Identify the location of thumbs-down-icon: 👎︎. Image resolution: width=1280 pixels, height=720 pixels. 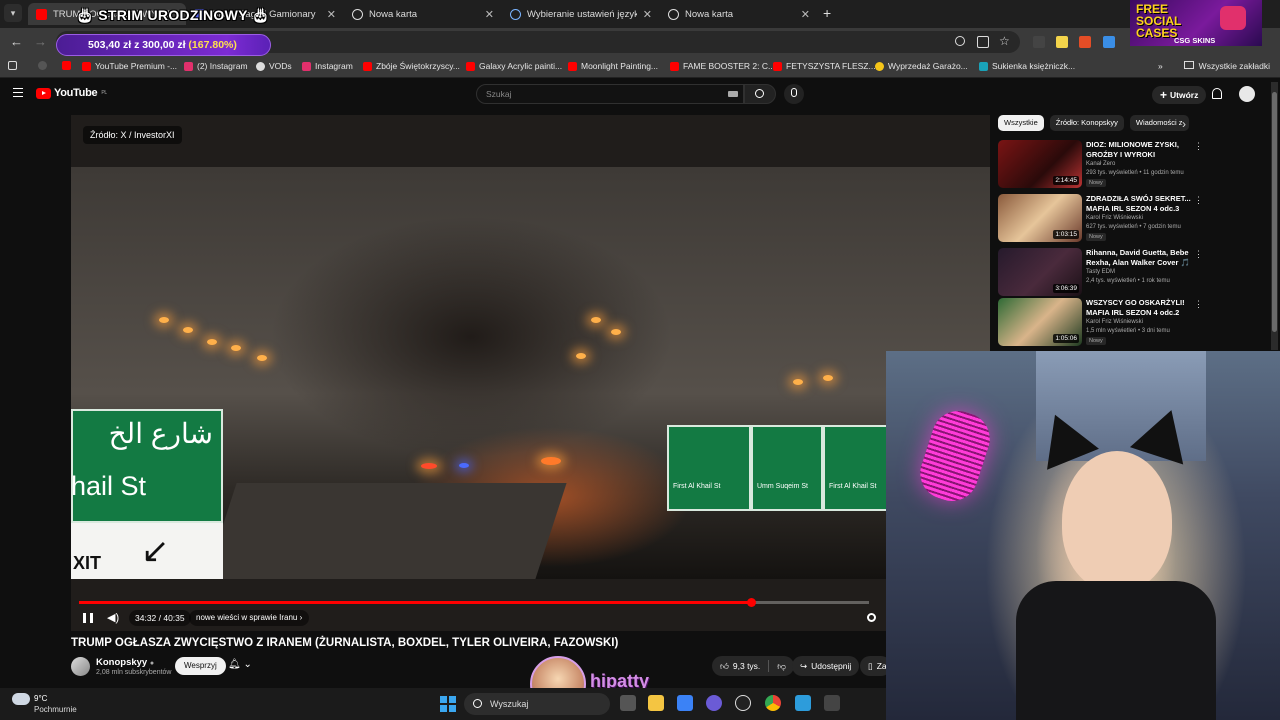
(781, 666).